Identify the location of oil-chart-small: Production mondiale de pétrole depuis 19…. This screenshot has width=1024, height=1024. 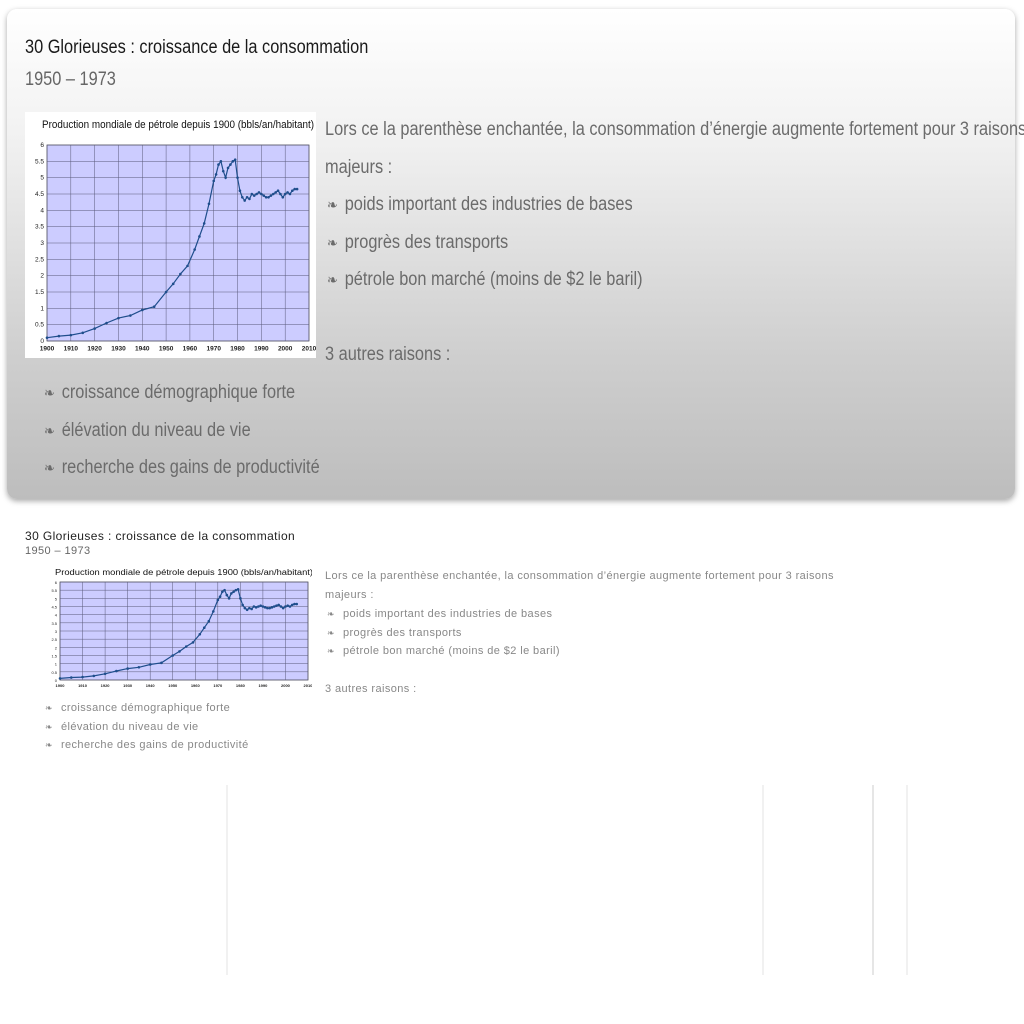
(176, 629).